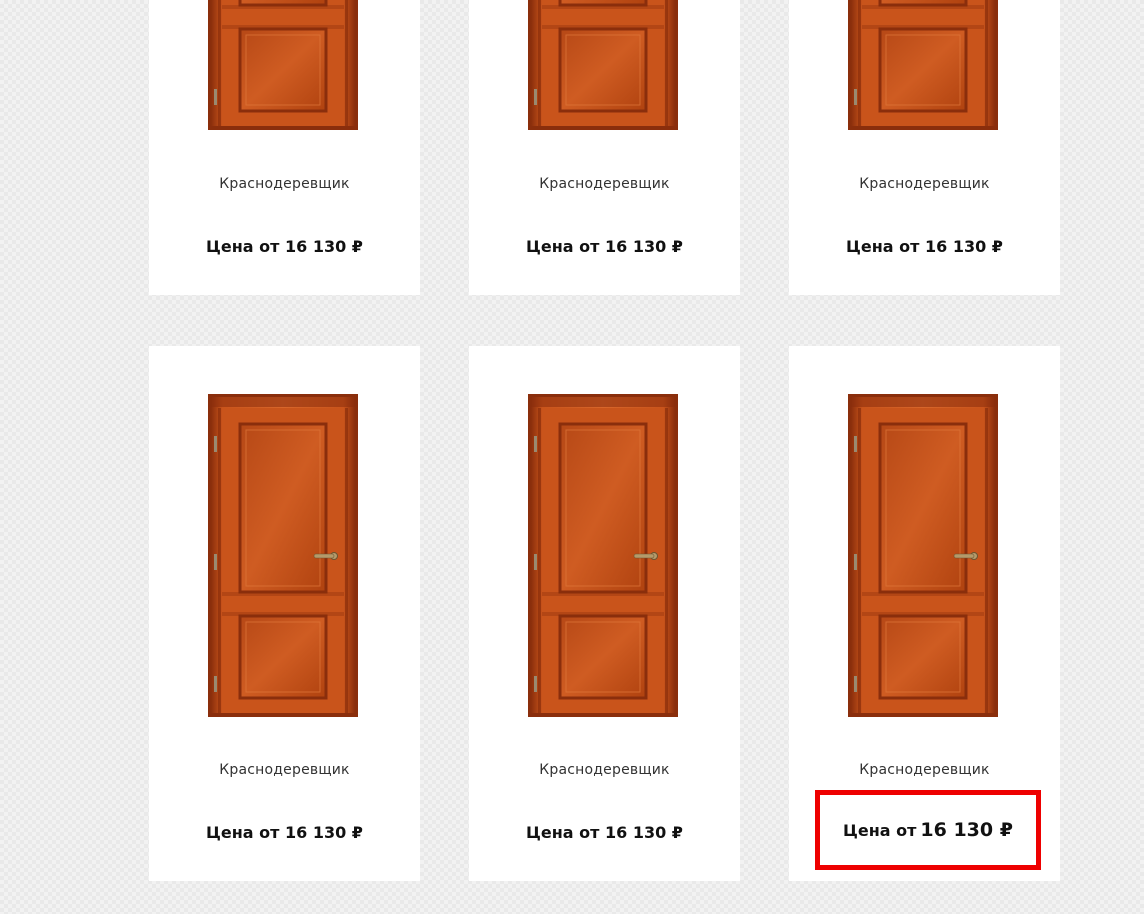 Image resolution: width=1144 pixels, height=914 pixels. Describe the element at coordinates (880, 830) in the screenshot. I see `price-prefix: Цена от` at that location.